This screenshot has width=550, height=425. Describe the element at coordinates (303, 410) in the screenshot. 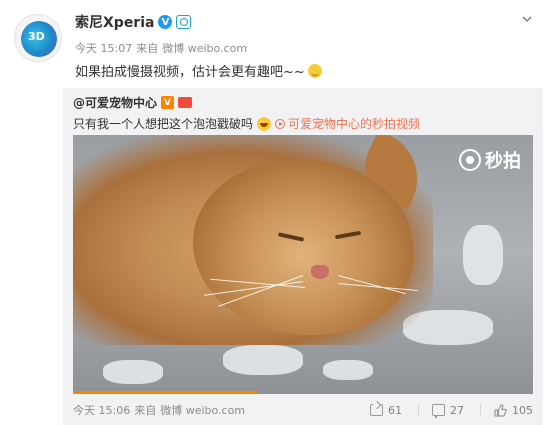

I see `repost-footer: 今天 15:06 来自 微博 weibo.com 61 27 105` at that location.